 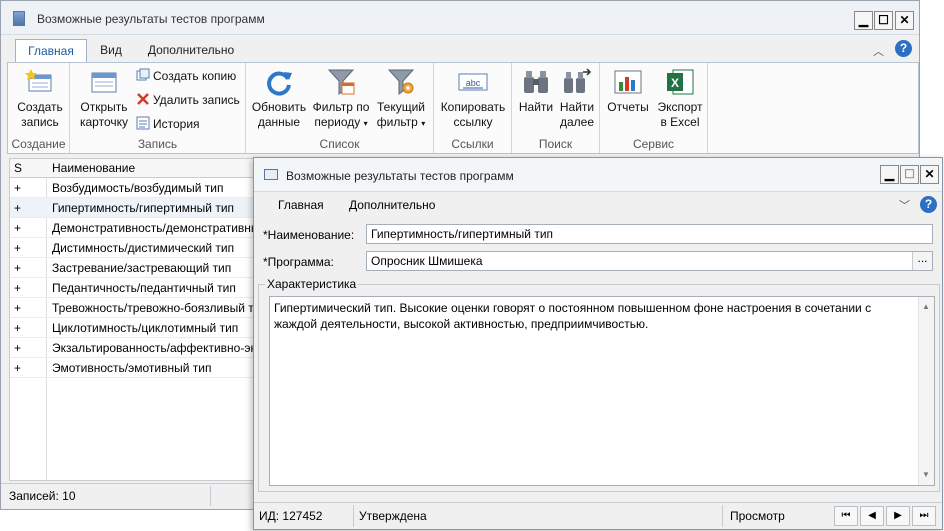 I want to click on export-excel-button: X Экспорт в Excel, so click(x=680, y=98).